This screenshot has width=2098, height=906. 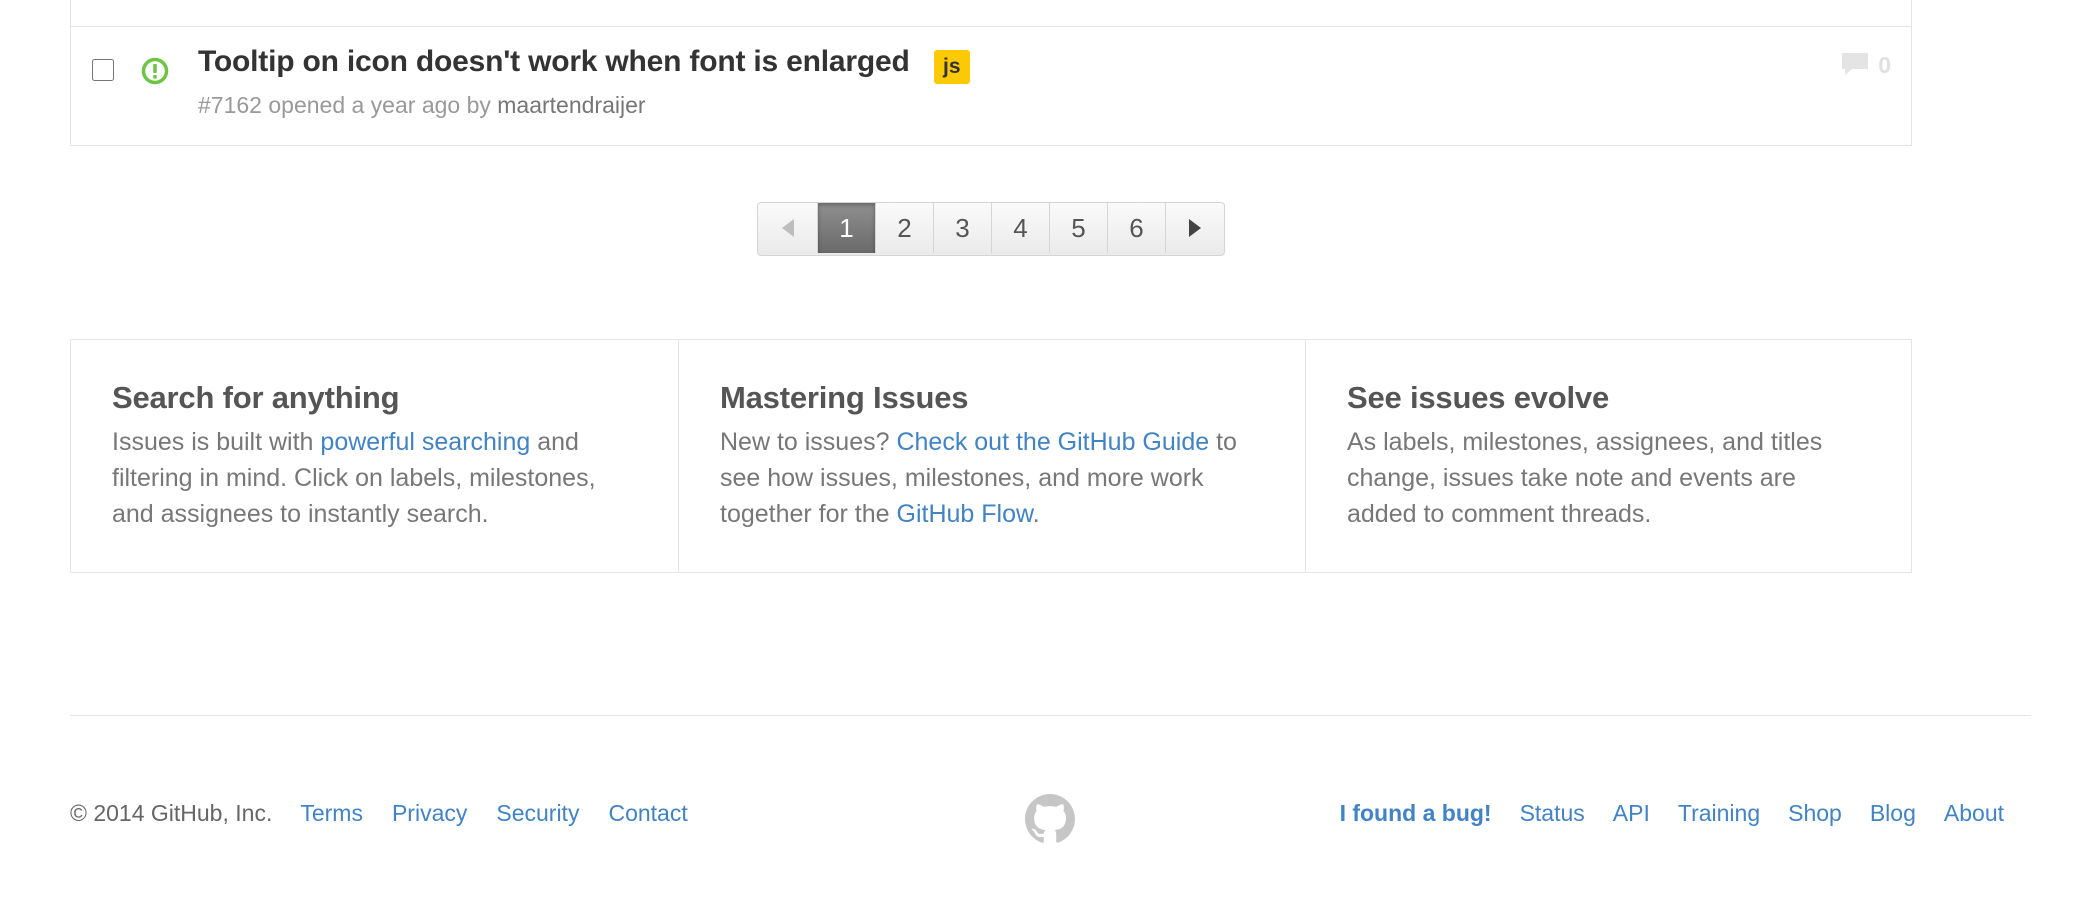 I want to click on pagination-page-5: 5, so click(x=1079, y=228).